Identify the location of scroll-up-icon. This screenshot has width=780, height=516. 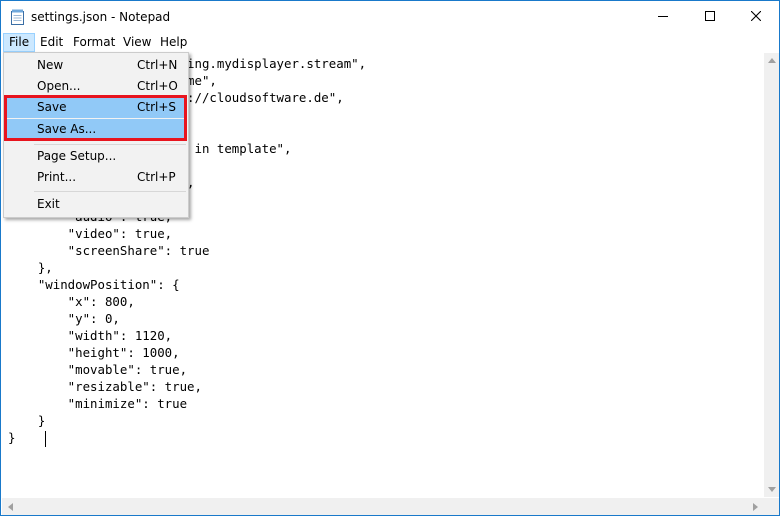
(771, 60).